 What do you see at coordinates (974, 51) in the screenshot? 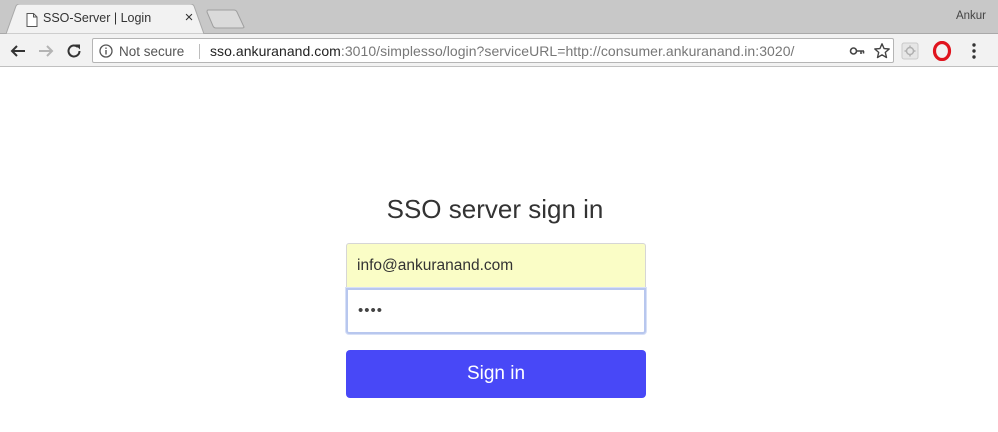
I see `menu-kebab-icon` at bounding box center [974, 51].